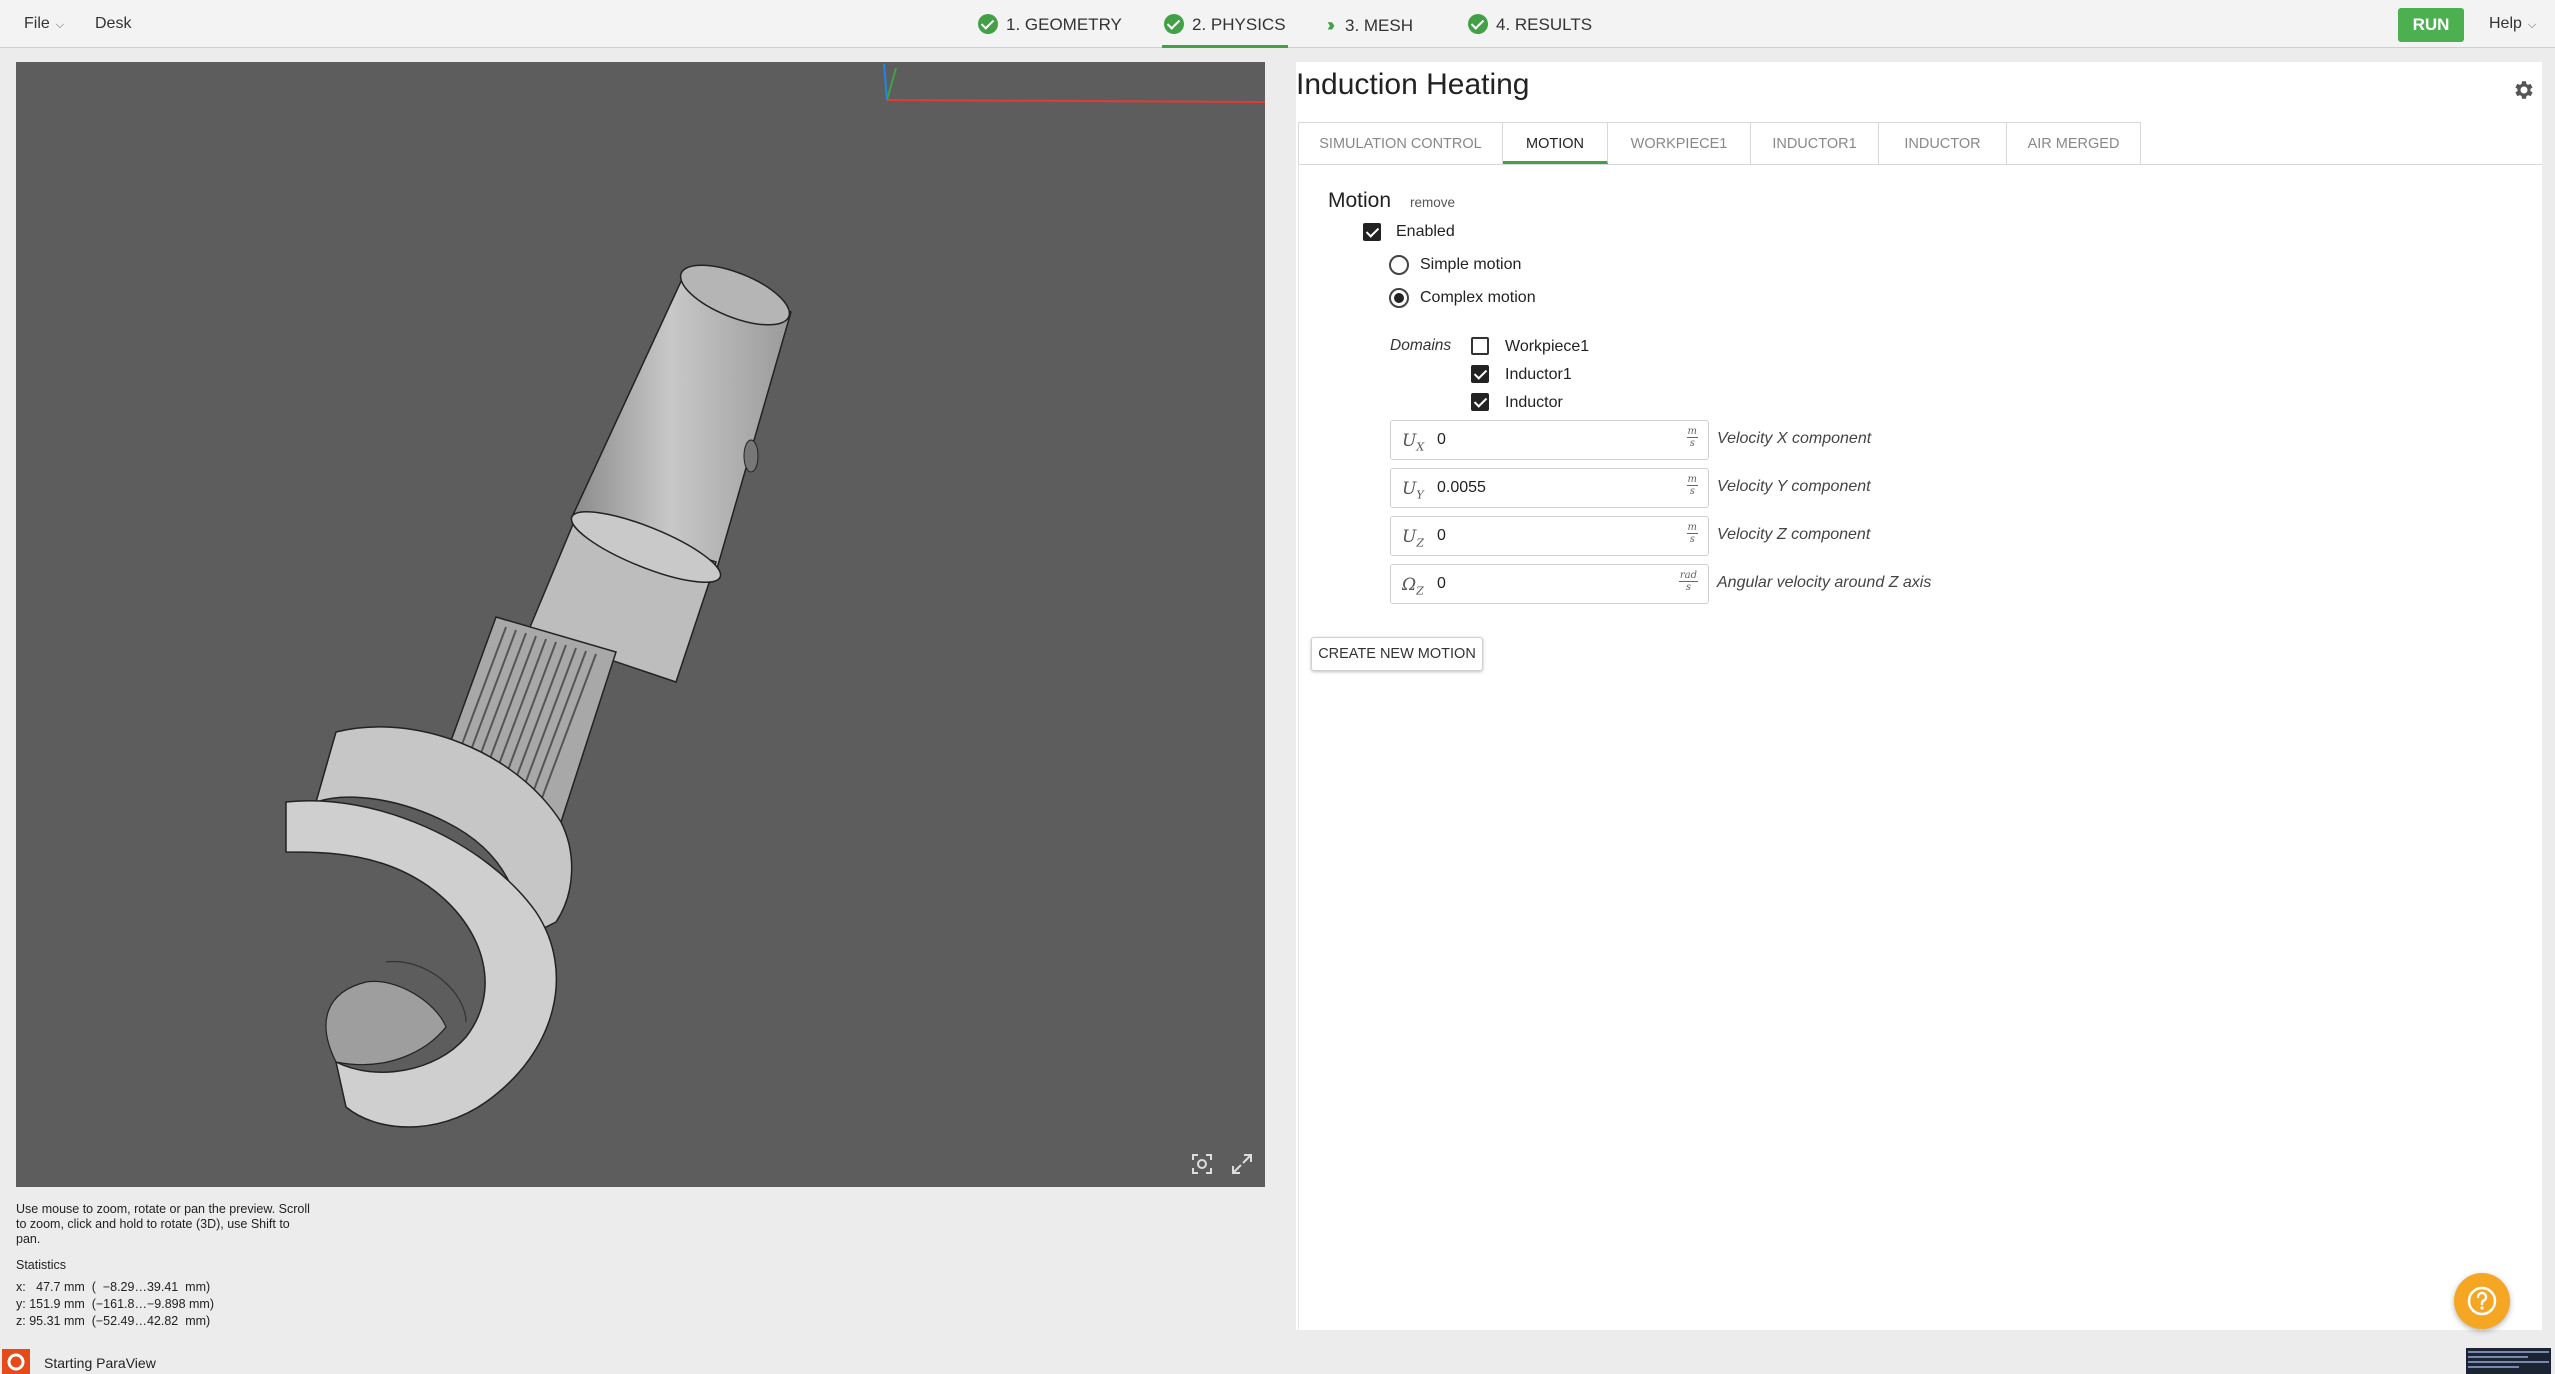  I want to click on console-preview, so click(2508, 1361).